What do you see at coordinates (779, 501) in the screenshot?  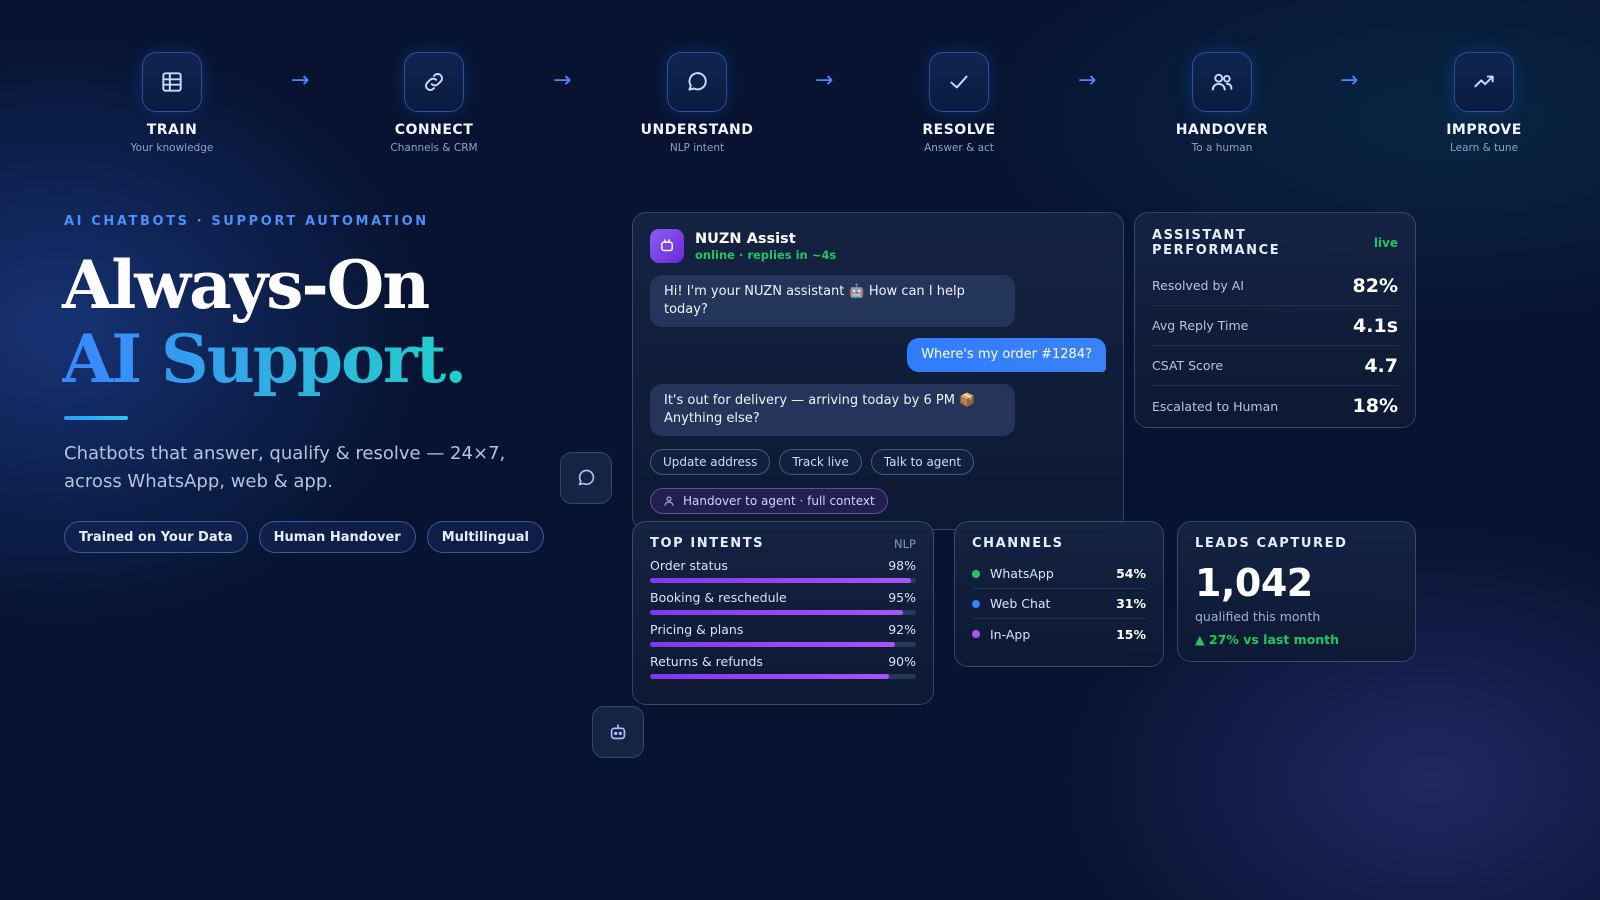 I see `handover-label: Handover to agent · full context` at bounding box center [779, 501].